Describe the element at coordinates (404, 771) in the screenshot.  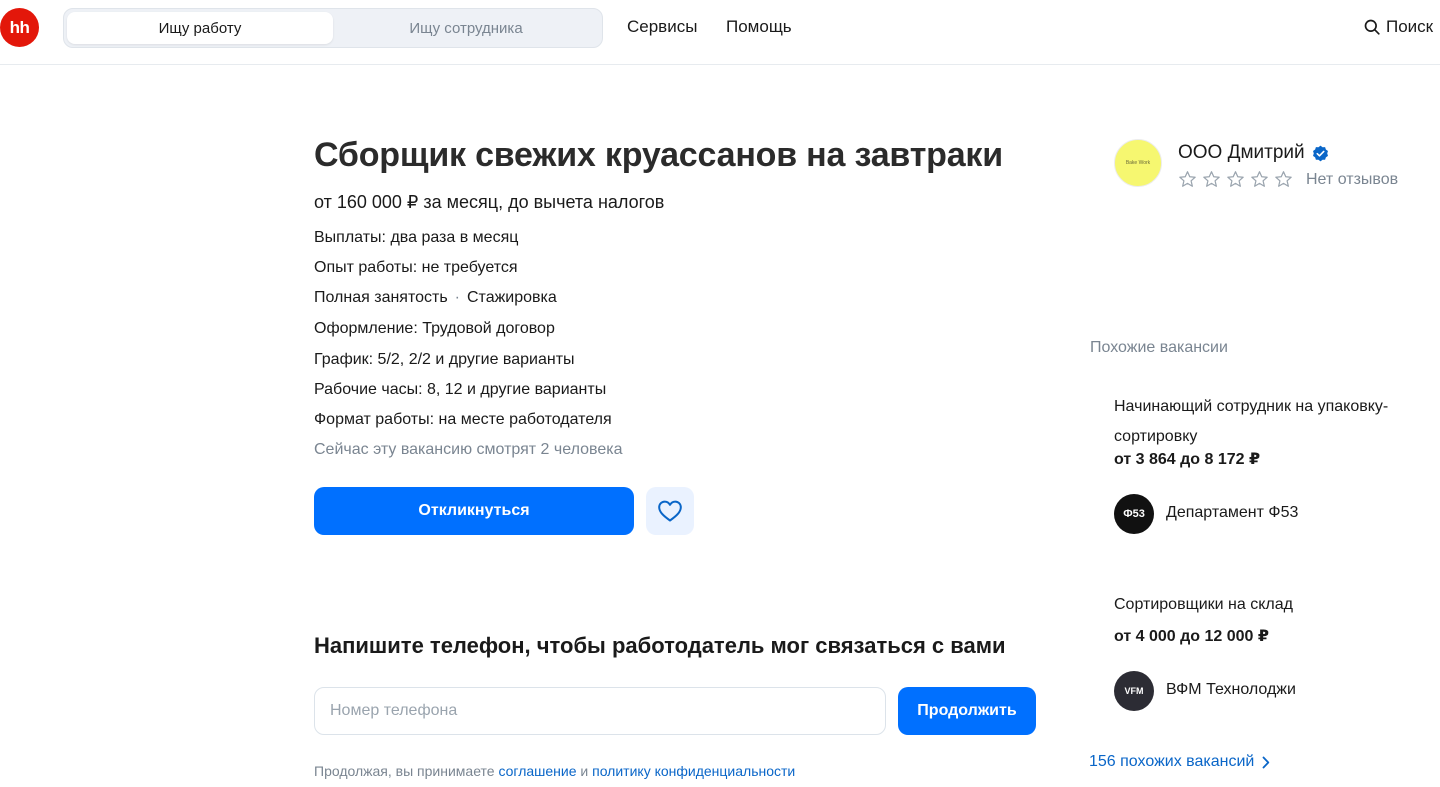
I see `agreement-prefix: Продолжая, вы принимаете` at that location.